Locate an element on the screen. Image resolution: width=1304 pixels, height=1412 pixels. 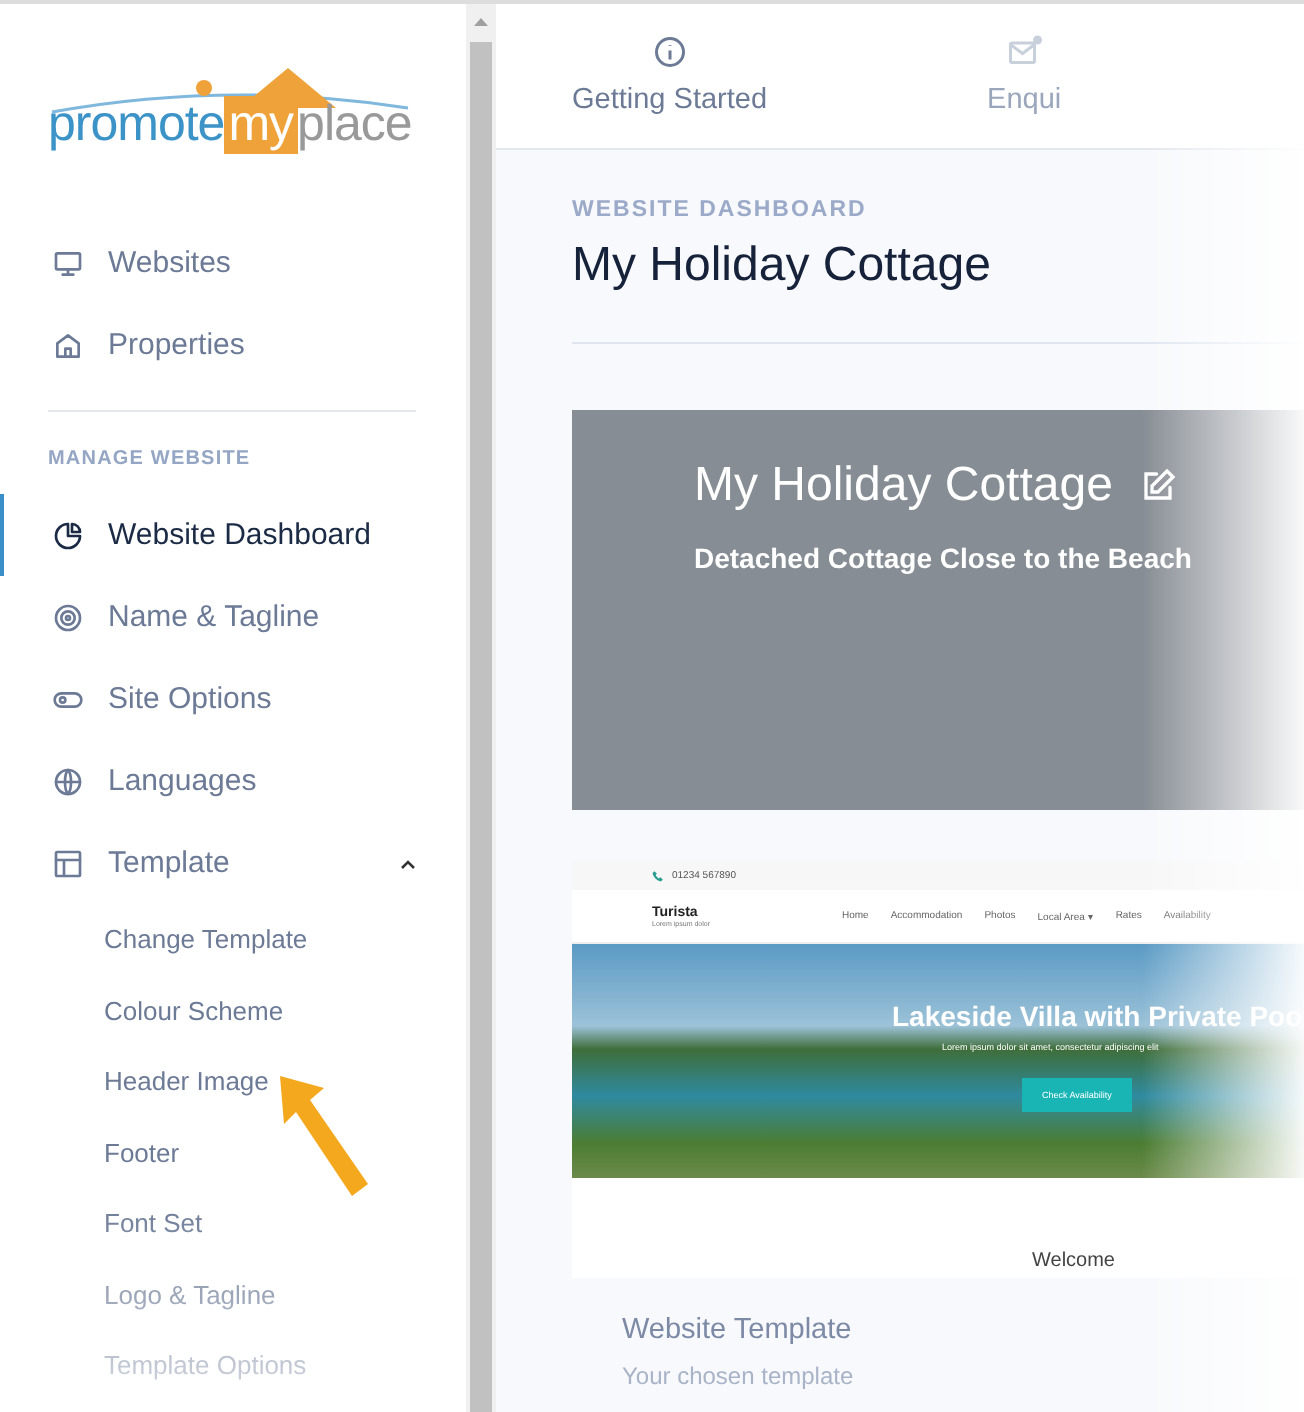
card-title: Website Template is located at coordinates (738, 1330).